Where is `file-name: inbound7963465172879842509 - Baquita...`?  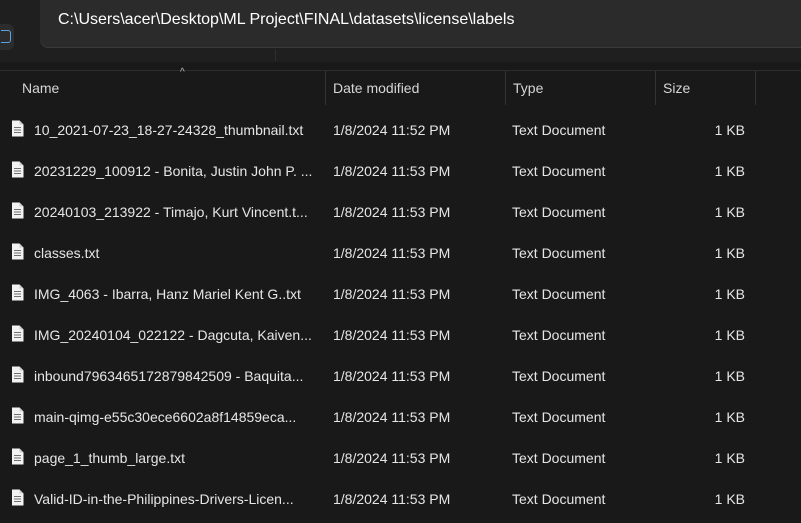
file-name: inbound7963465172879842509 - Baquita... is located at coordinates (169, 376).